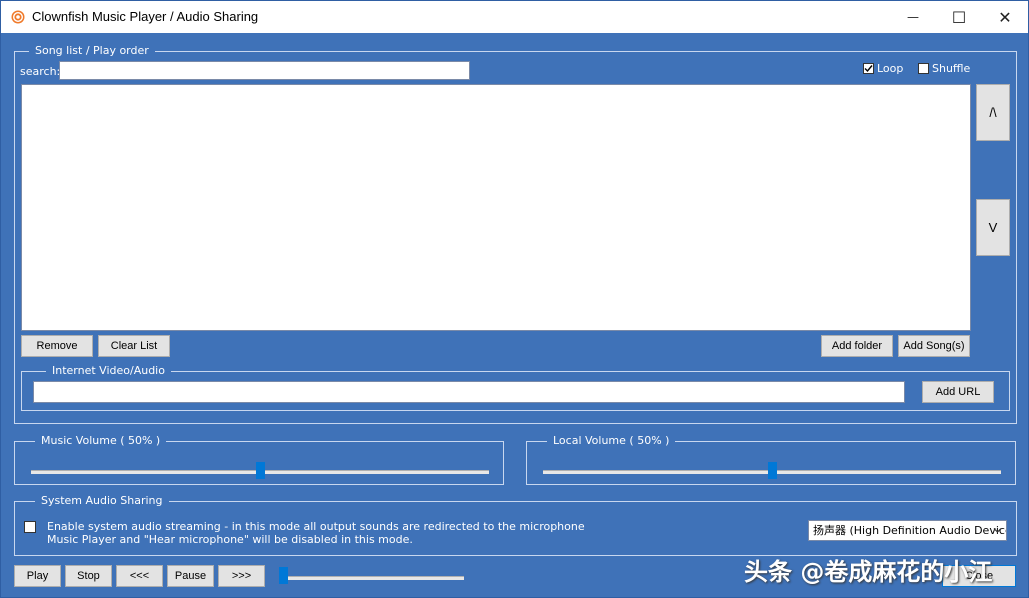 This screenshot has height=598, width=1029. I want to click on pause-button: Pause, so click(190, 576).